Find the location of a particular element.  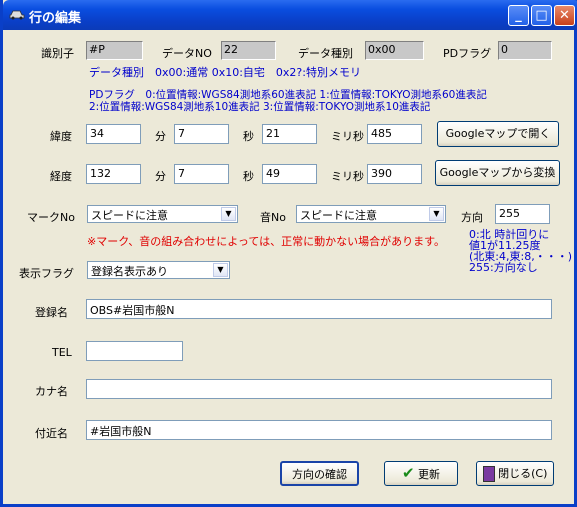

checkmark-icon: ✔ is located at coordinates (408, 473).